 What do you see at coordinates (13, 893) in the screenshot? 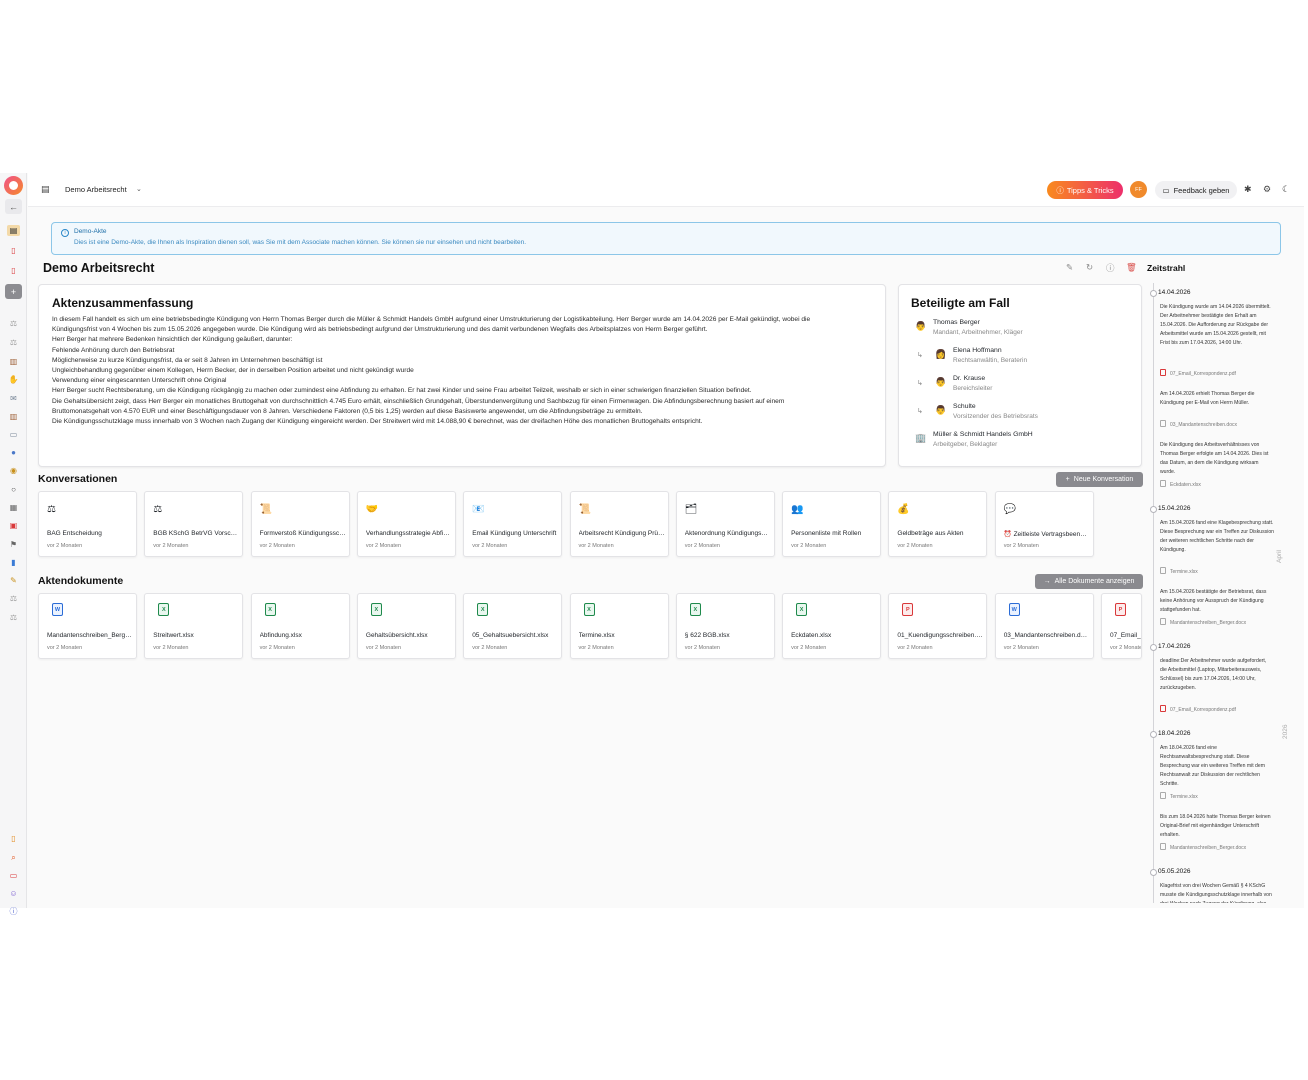
I see `users-icon: ☺` at bounding box center [13, 893].